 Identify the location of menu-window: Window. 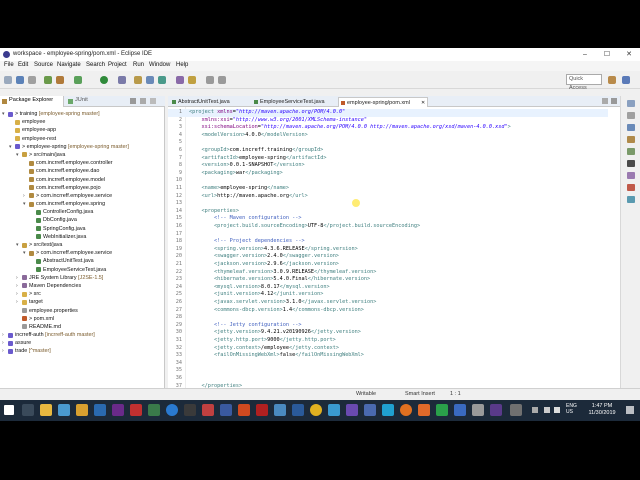
(159, 65).